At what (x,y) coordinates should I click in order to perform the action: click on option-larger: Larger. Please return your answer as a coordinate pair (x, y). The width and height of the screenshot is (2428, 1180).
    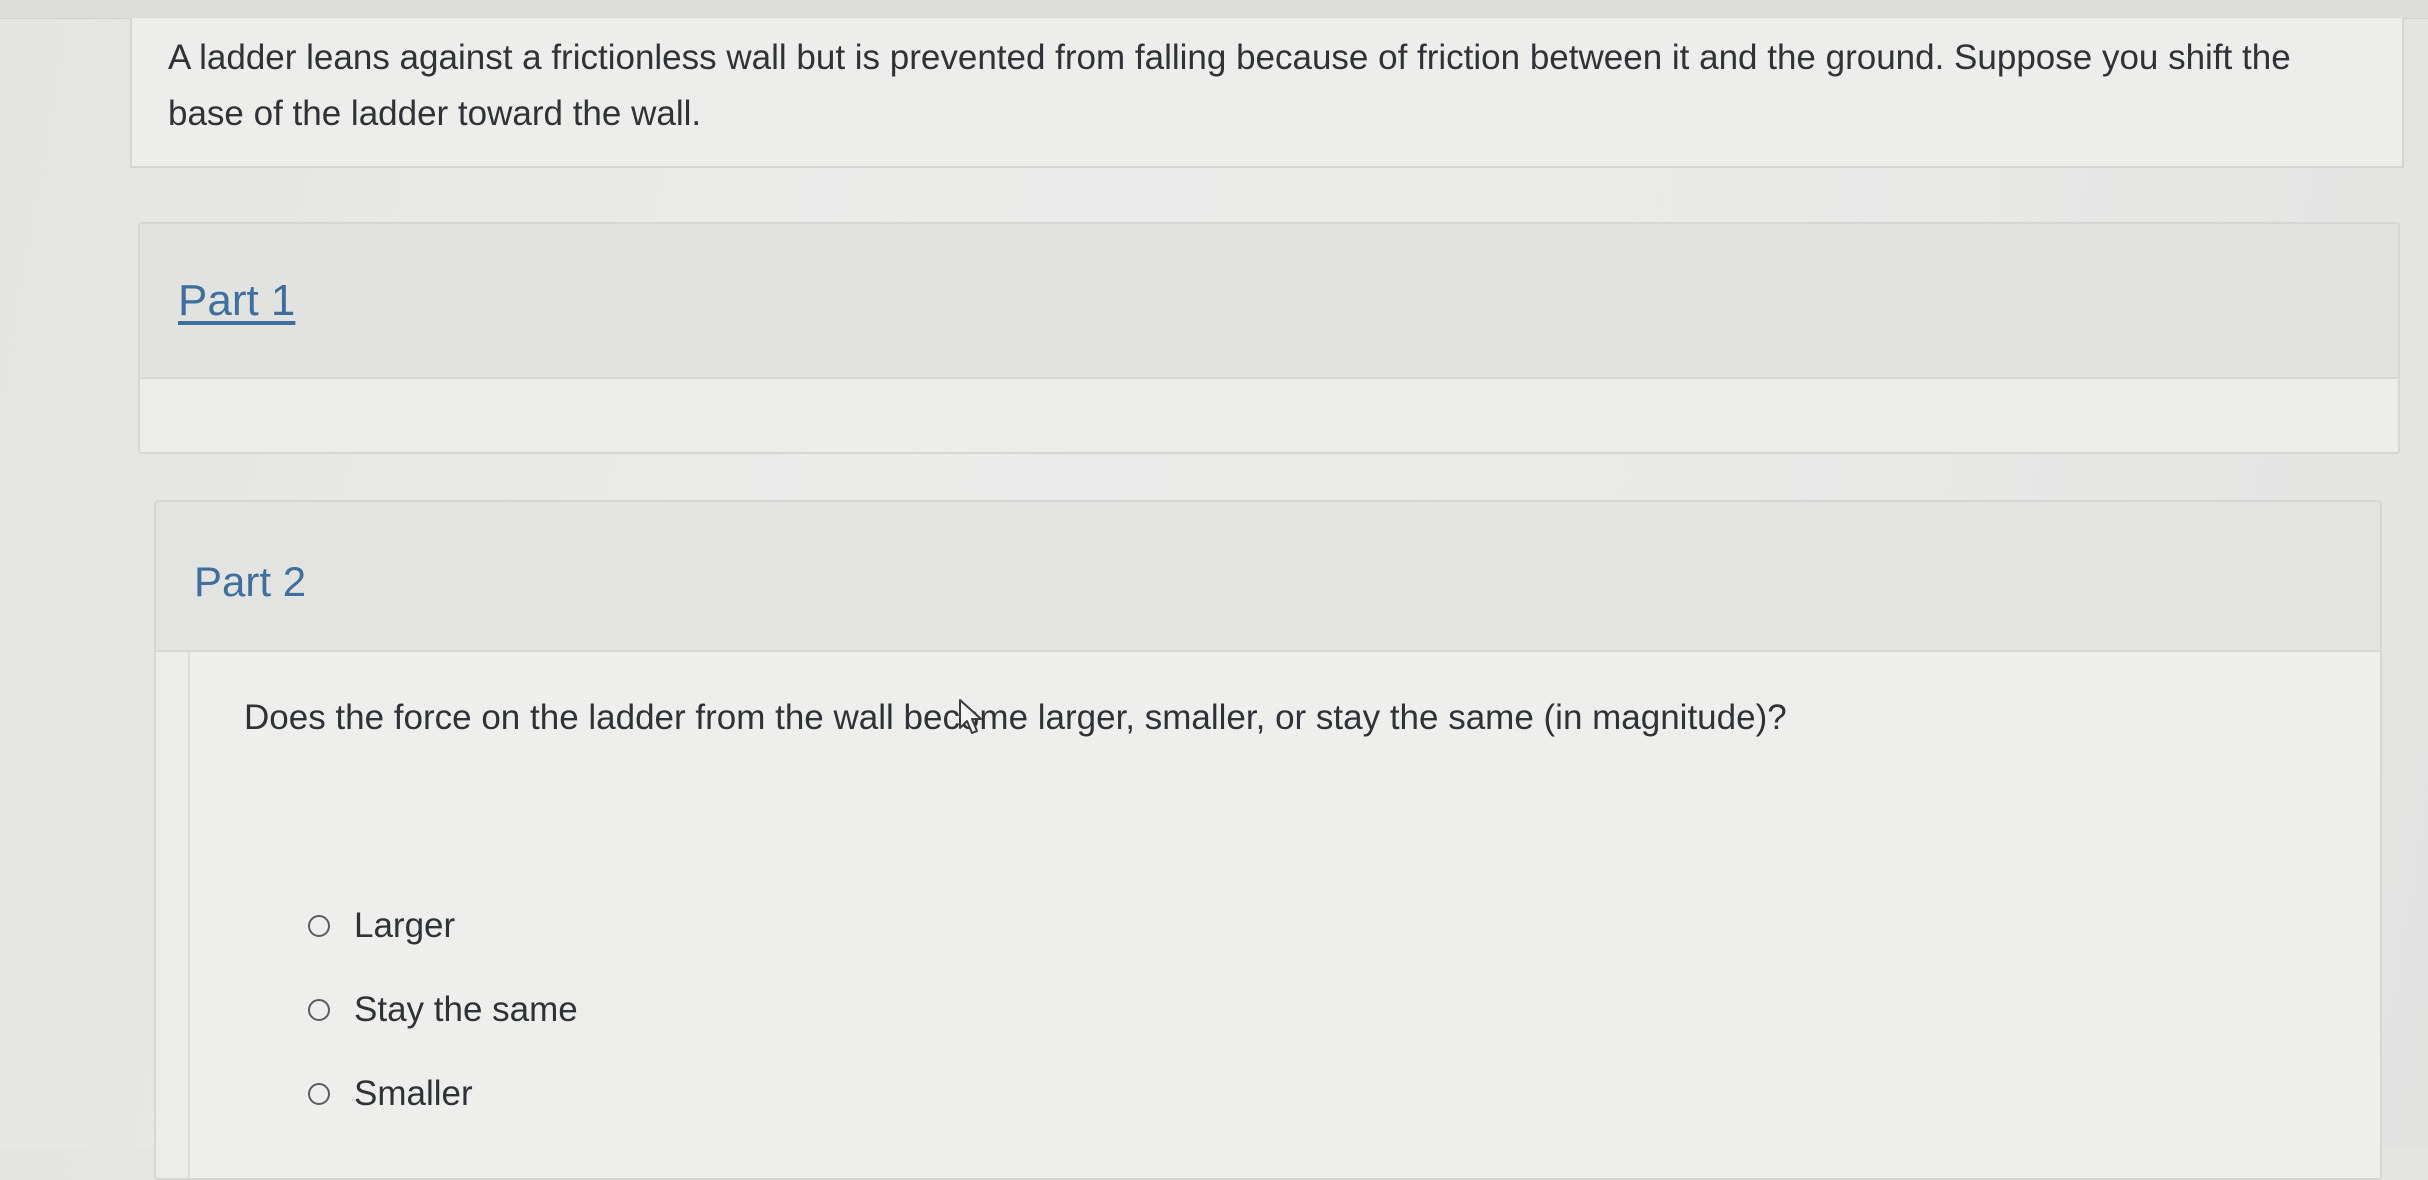
    Looking at the image, I should click on (443, 926).